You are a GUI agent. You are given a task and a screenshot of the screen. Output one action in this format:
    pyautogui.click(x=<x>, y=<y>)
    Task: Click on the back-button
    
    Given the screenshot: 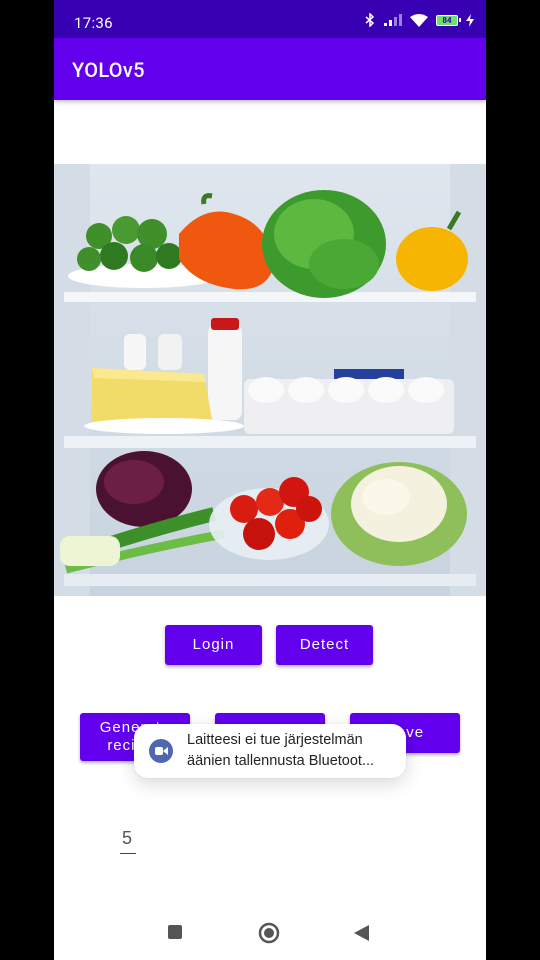 What is the action you would take?
    pyautogui.click(x=361, y=935)
    